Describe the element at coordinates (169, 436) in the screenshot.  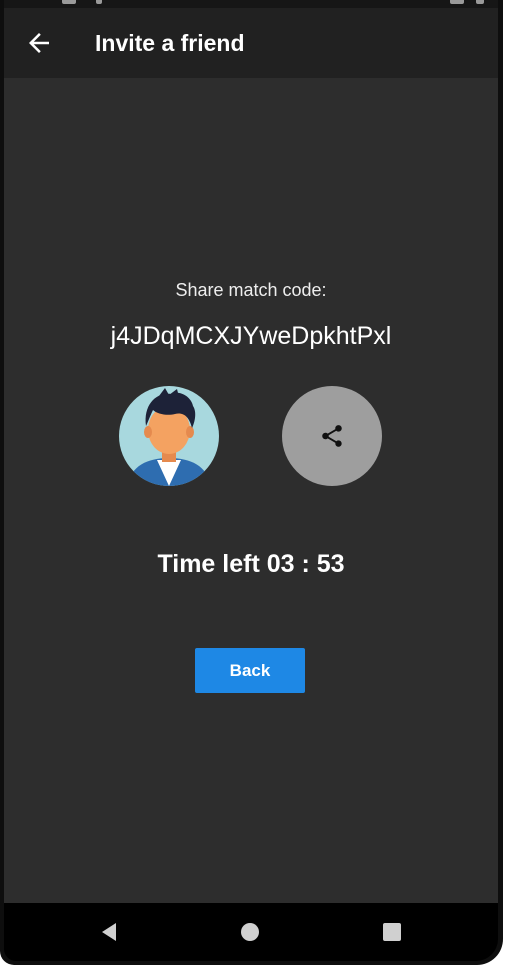
I see `user-avatar-icon` at that location.